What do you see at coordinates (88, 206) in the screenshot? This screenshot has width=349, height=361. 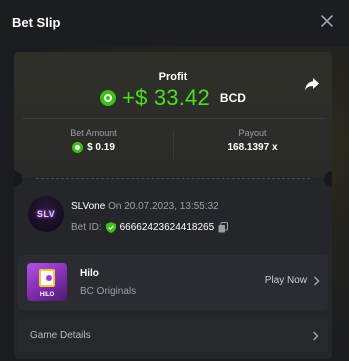 I see `username: SLVone` at bounding box center [88, 206].